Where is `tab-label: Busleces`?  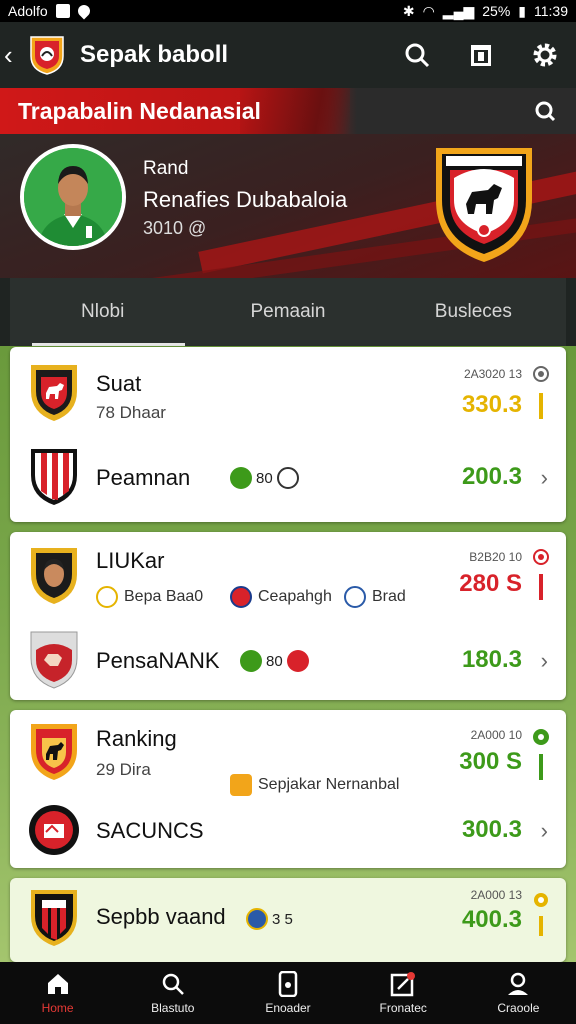
tab-label: Busleces is located at coordinates (473, 311).